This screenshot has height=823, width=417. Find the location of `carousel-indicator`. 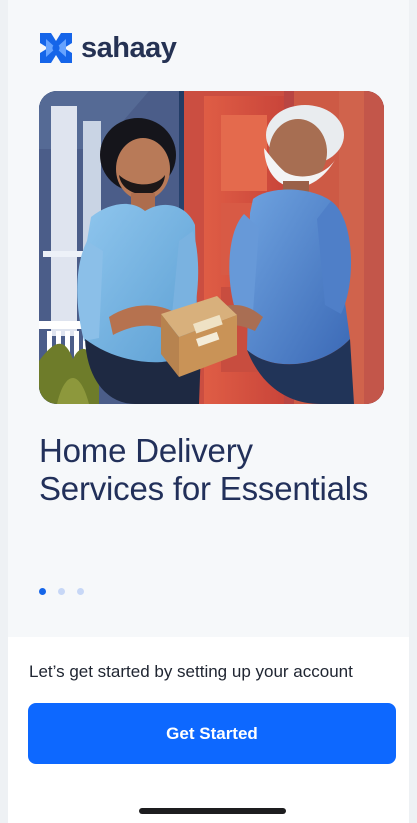

carousel-indicator is located at coordinates (61, 591).